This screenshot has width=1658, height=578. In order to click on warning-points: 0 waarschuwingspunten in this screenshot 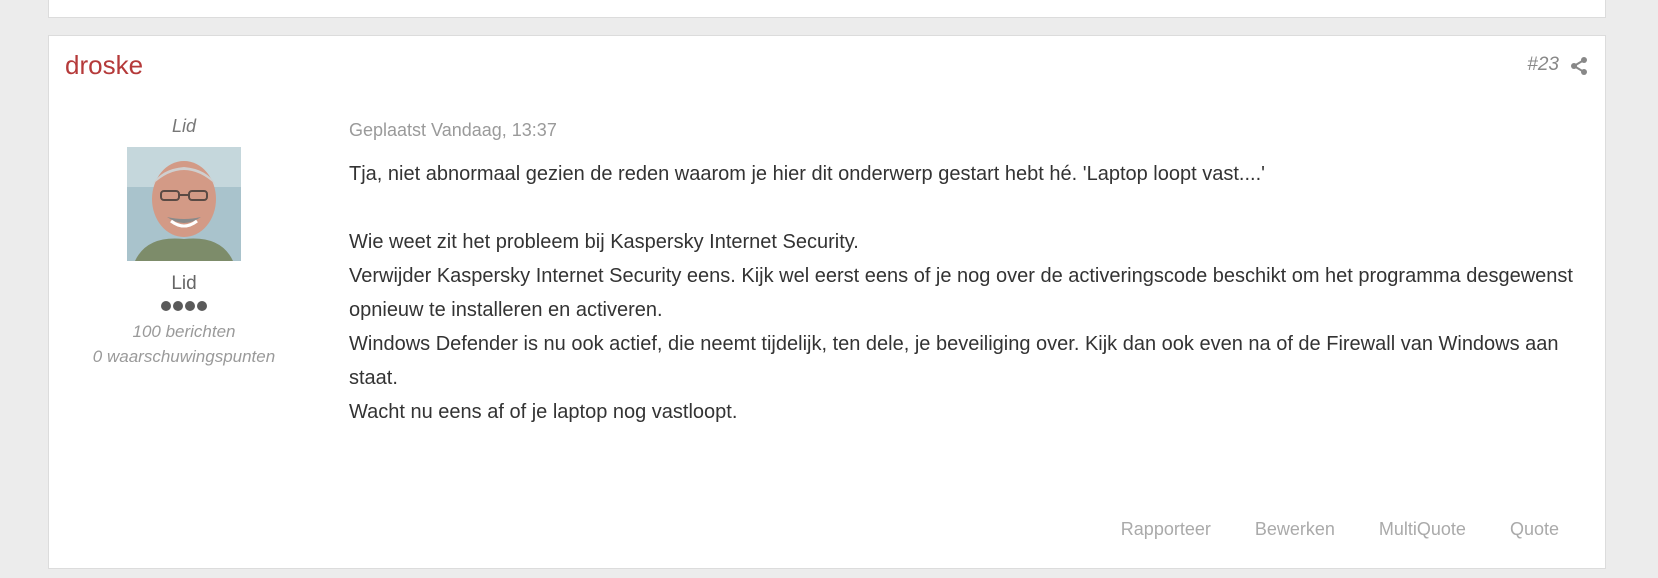, I will do `click(184, 356)`.